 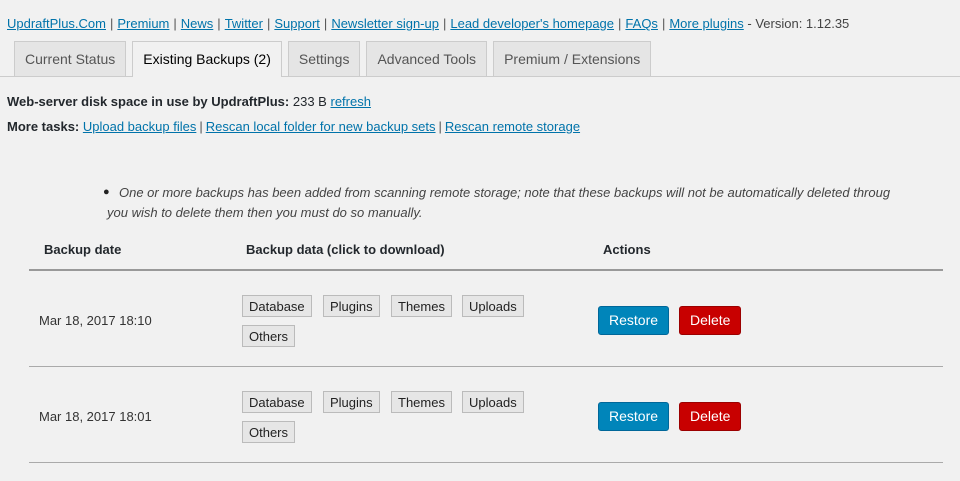 I want to click on tab-advanced-tools: Advanced Tools, so click(x=427, y=58).